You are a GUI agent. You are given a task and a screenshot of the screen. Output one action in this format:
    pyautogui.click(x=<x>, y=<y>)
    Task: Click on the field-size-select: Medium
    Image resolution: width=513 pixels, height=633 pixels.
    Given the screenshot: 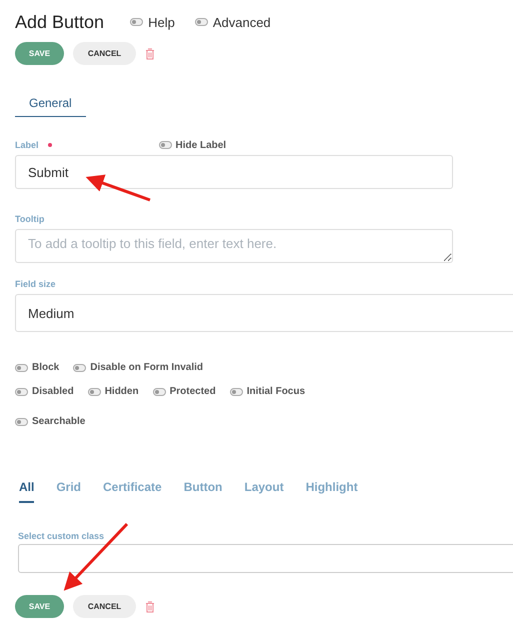 What is the action you would take?
    pyautogui.click(x=264, y=313)
    